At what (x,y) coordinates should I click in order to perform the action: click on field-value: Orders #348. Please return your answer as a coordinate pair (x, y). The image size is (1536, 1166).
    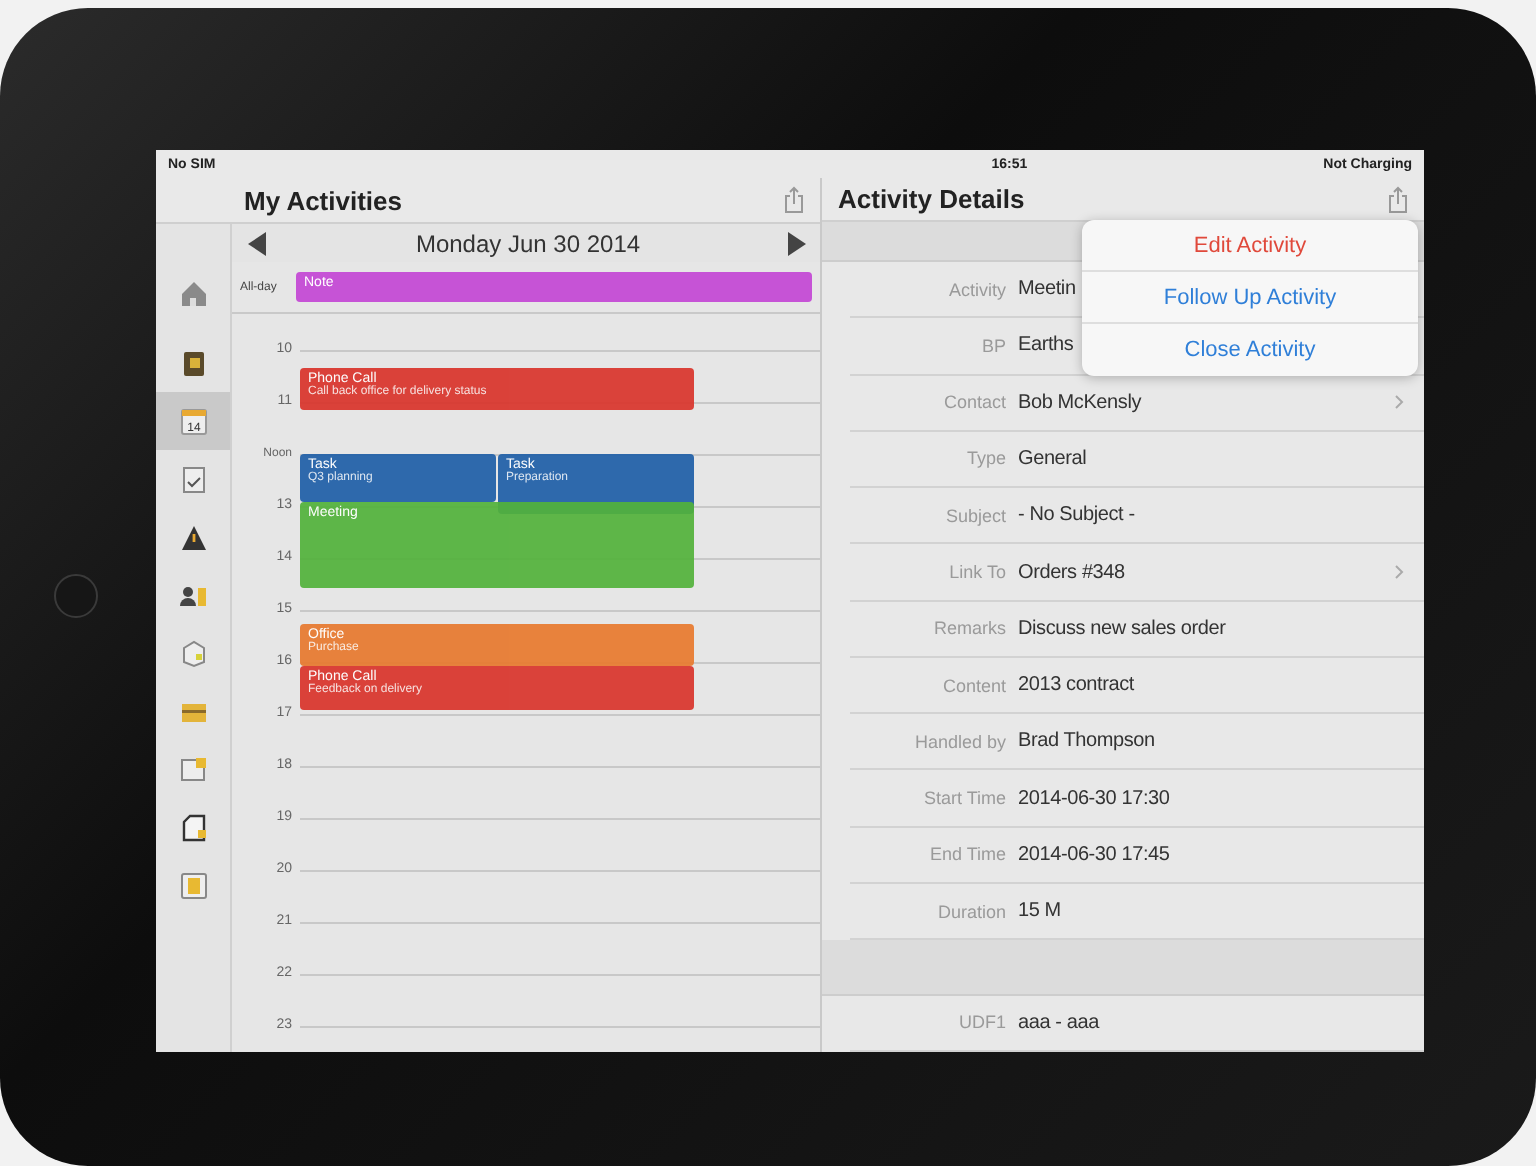
    Looking at the image, I should click on (1071, 572).